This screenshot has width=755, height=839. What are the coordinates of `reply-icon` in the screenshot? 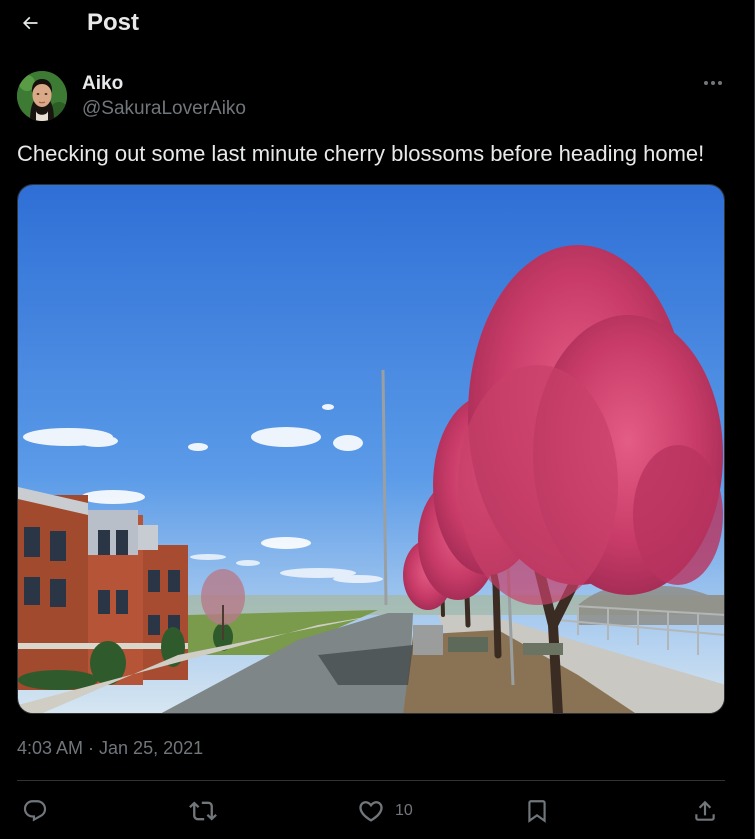 It's located at (35, 811).